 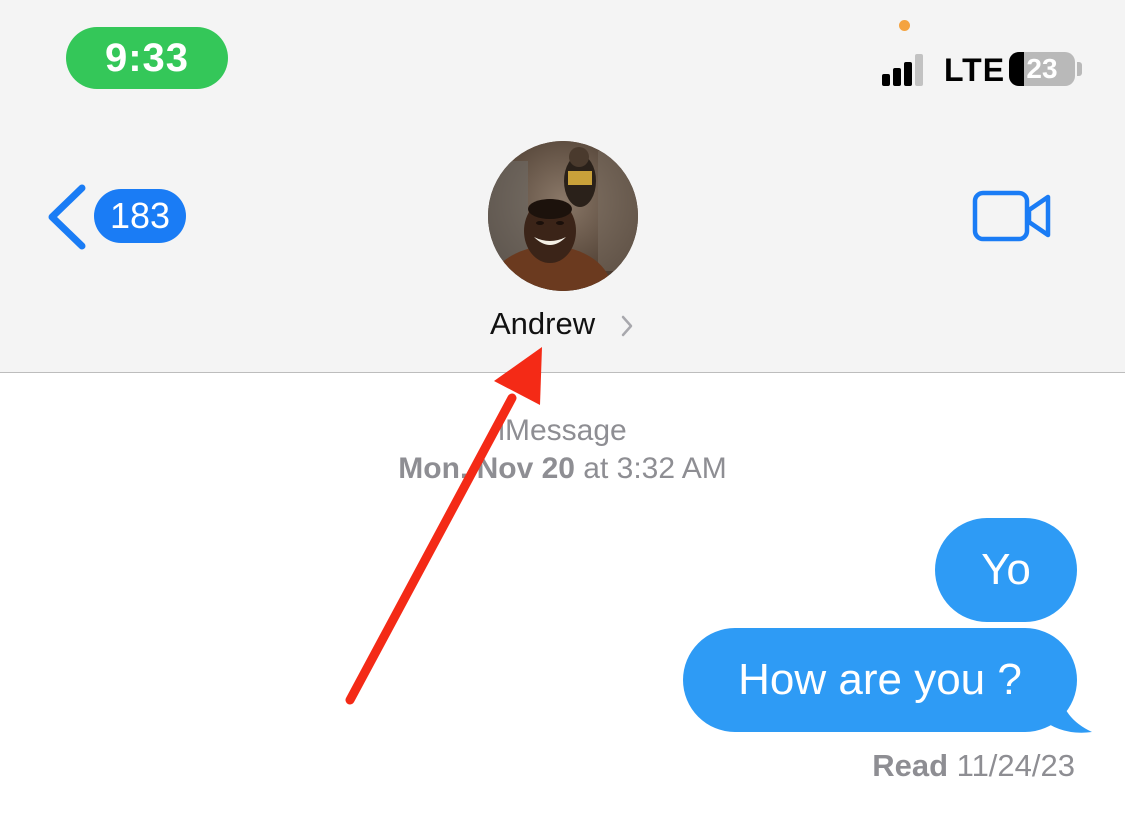 I want to click on service-label: iMessage, so click(x=562, y=430).